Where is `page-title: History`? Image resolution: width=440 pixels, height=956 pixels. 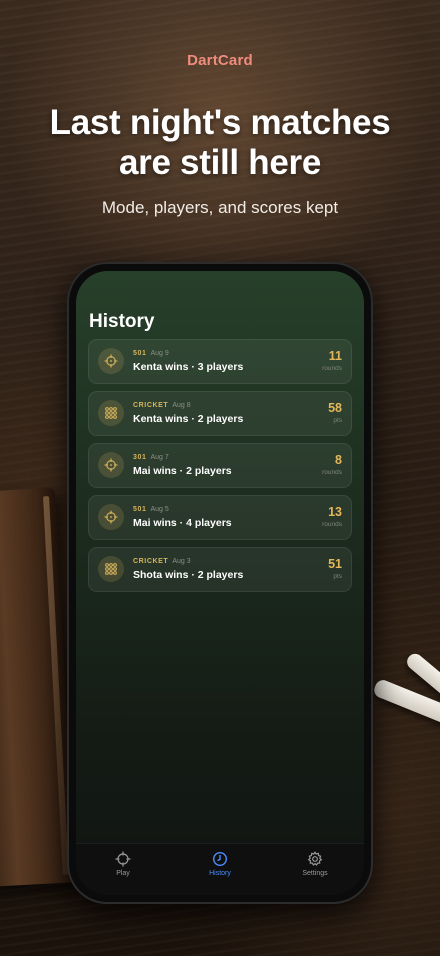 page-title: History is located at coordinates (122, 321).